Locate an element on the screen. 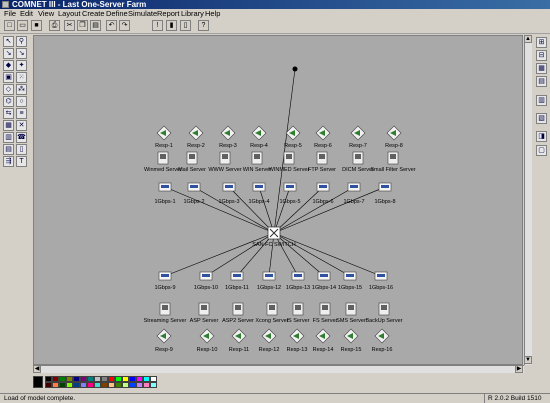 This screenshot has height=403, width=550. layout-icon: ▤ is located at coordinates (541, 81).